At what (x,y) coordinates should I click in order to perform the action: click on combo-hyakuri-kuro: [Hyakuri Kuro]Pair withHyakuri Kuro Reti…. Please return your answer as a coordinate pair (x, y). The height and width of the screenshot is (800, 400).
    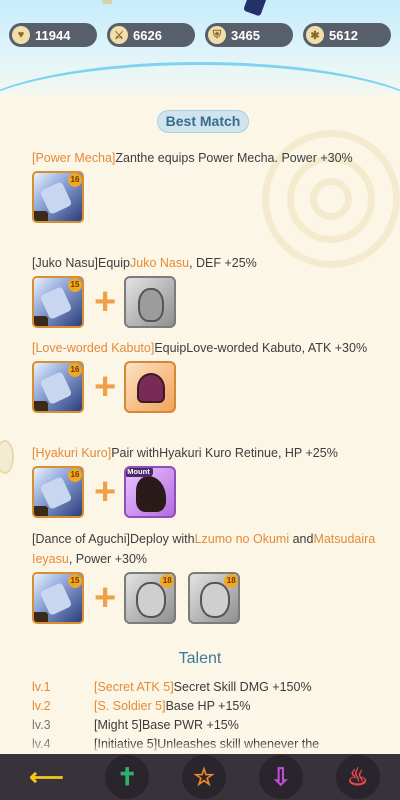
    Looking at the image, I should click on (212, 480).